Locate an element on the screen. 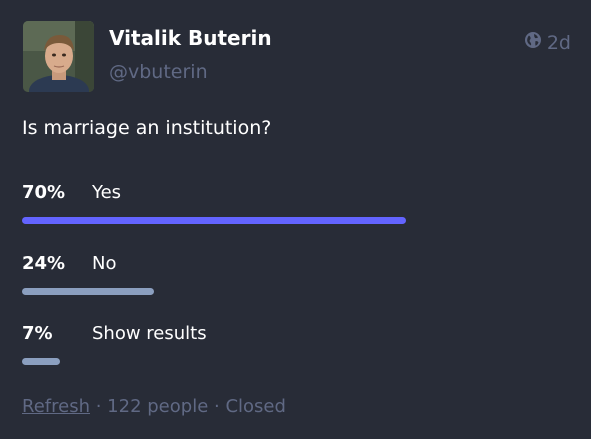 The height and width of the screenshot is (439, 591). author-handle: @vbuterin is located at coordinates (158, 72).